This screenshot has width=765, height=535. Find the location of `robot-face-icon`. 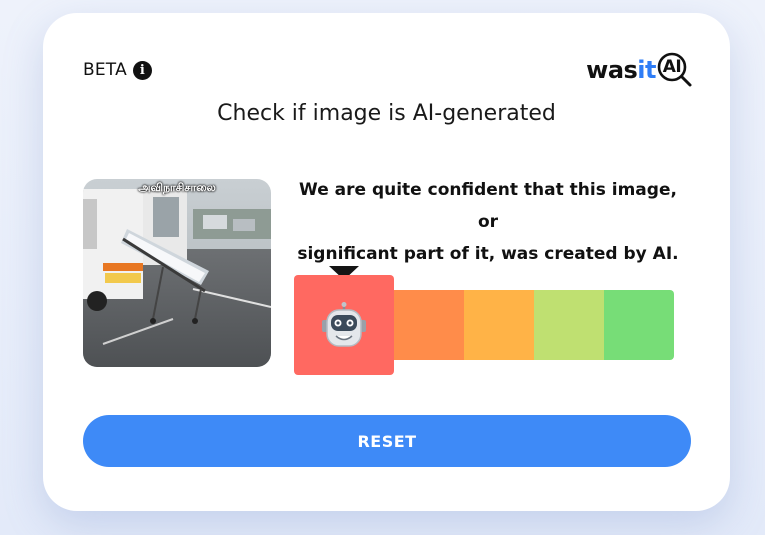

robot-face-icon is located at coordinates (344, 324).